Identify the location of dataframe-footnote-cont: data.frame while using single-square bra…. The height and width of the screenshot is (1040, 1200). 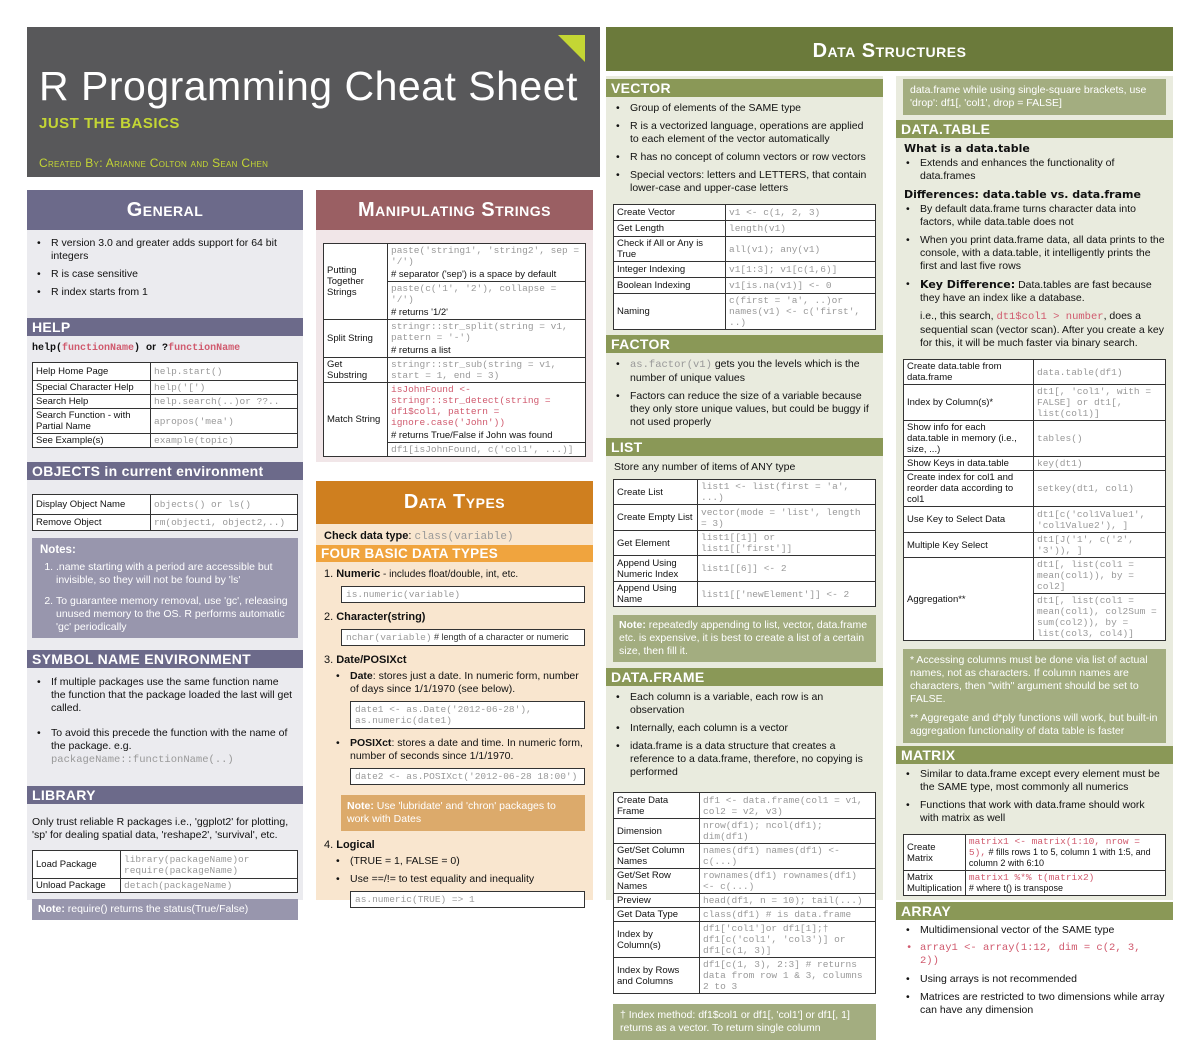
(1034, 97).